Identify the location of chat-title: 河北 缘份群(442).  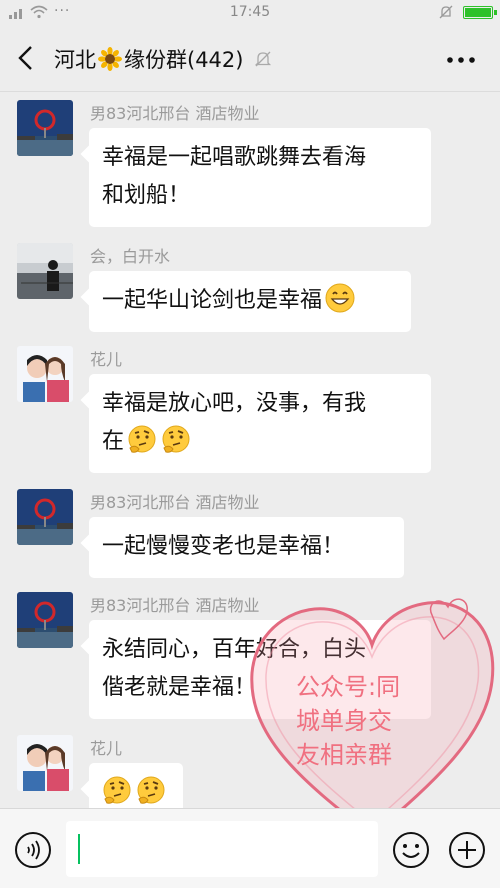
(163, 59).